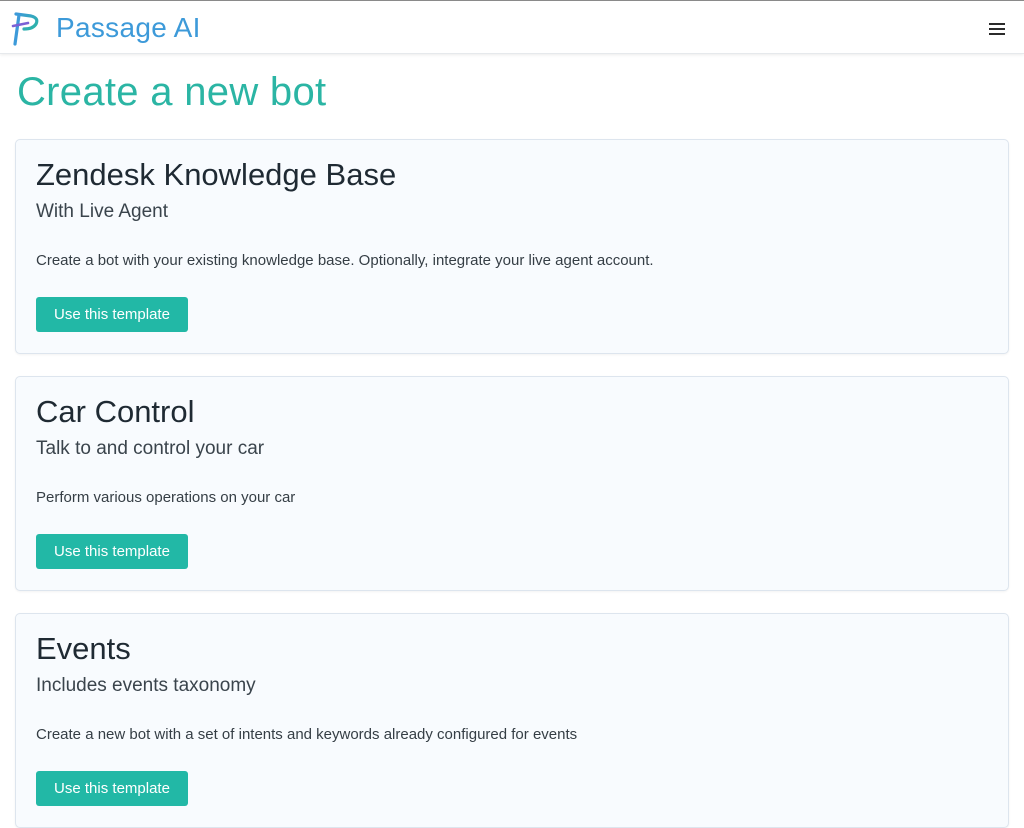 This screenshot has height=828, width=1024. I want to click on template-subtitle: Includes events taxonomy, so click(146, 685).